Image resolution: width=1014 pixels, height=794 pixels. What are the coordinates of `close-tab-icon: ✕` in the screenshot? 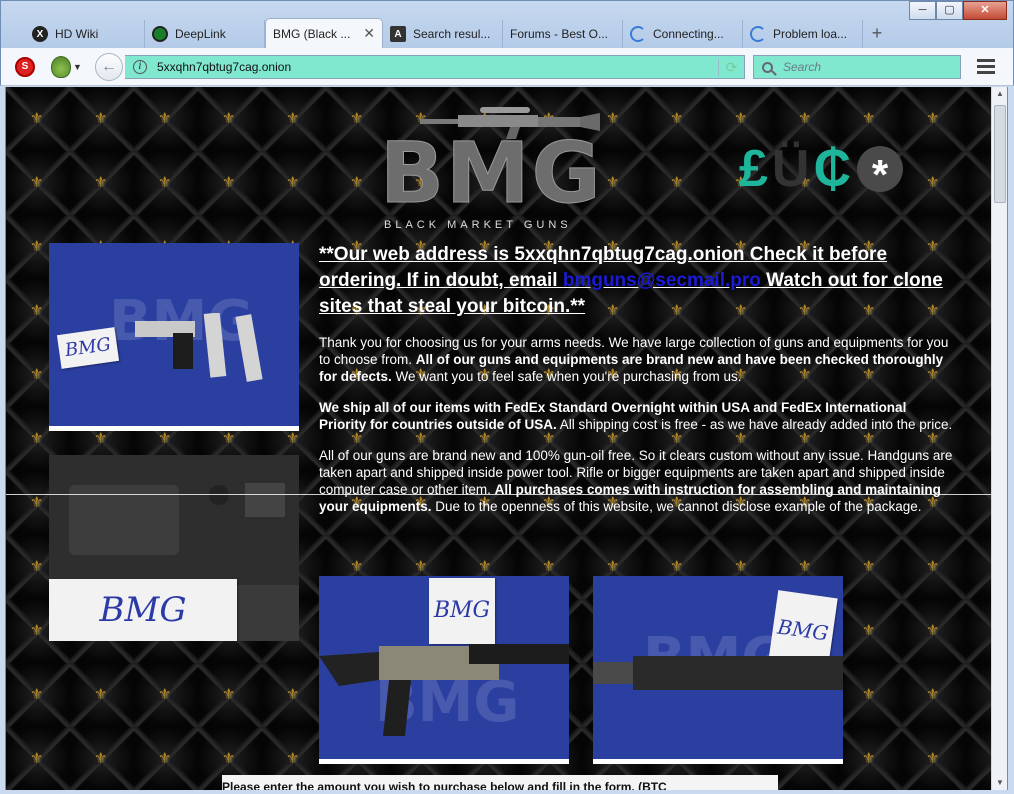 It's located at (369, 33).